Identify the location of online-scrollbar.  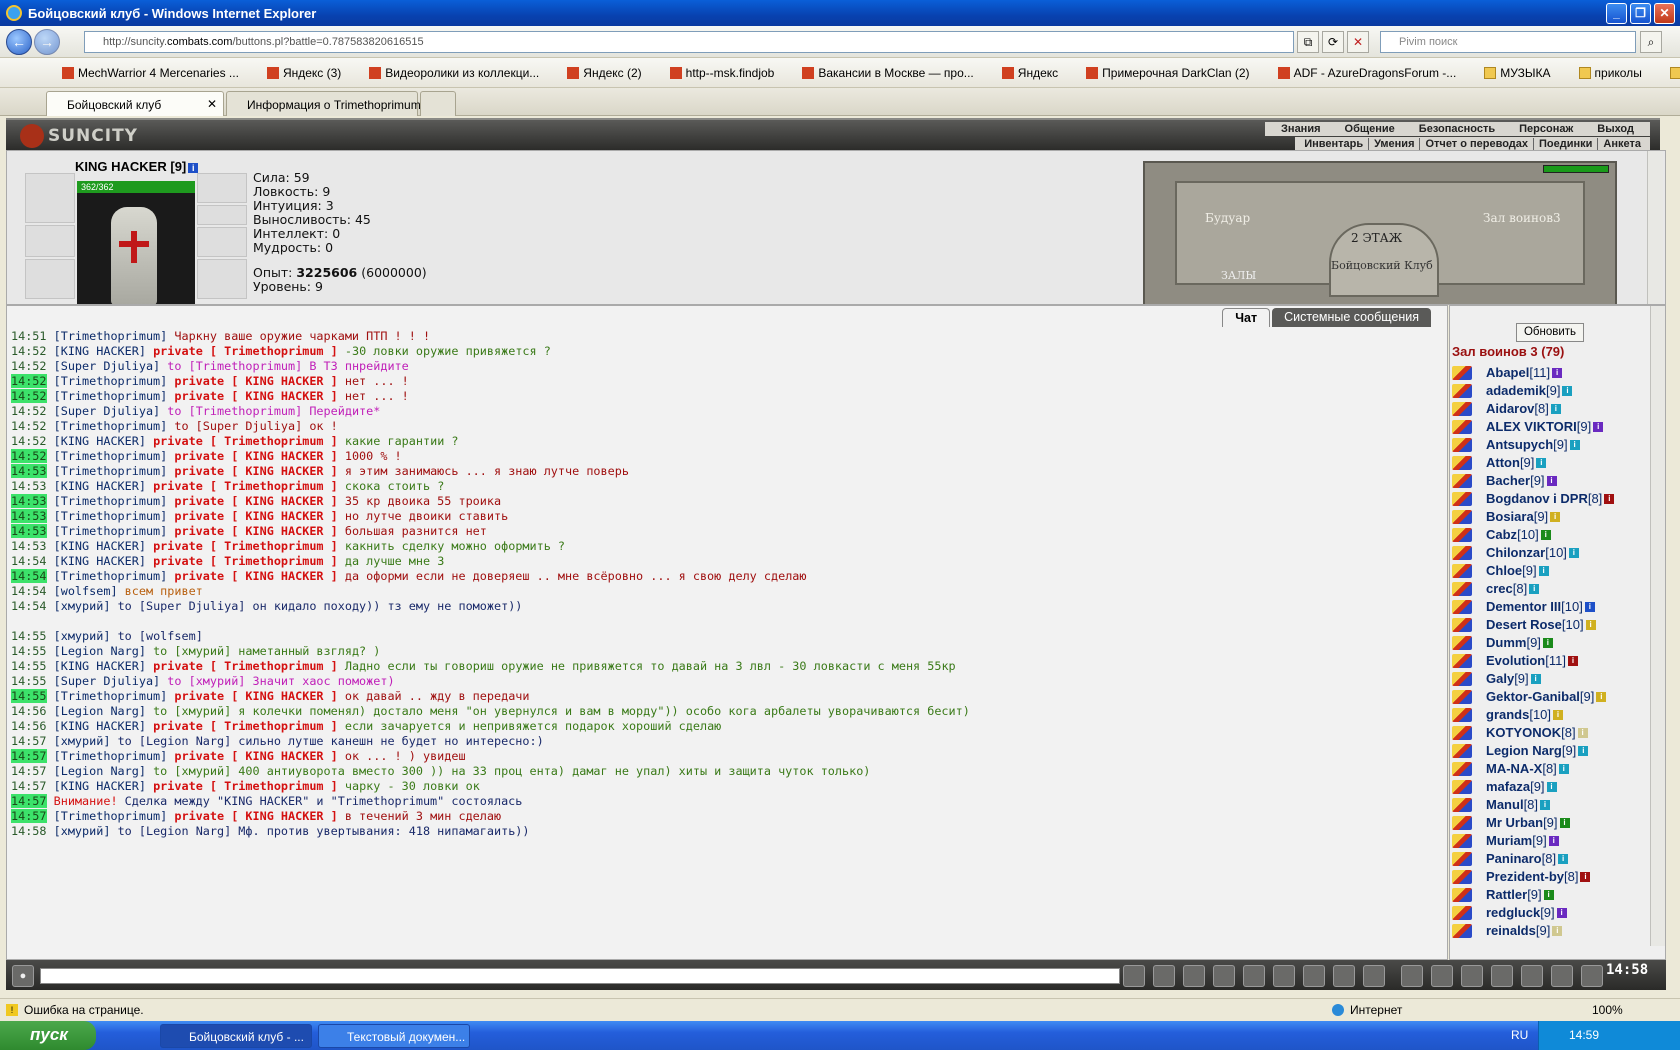
(1657, 626).